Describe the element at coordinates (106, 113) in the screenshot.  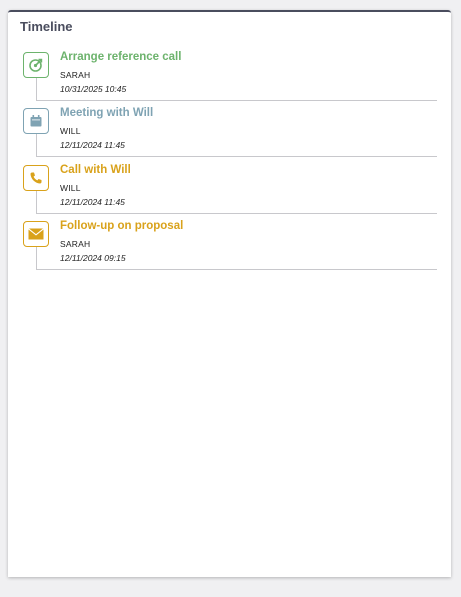
I see `item-title-link: Meeting with Will` at that location.